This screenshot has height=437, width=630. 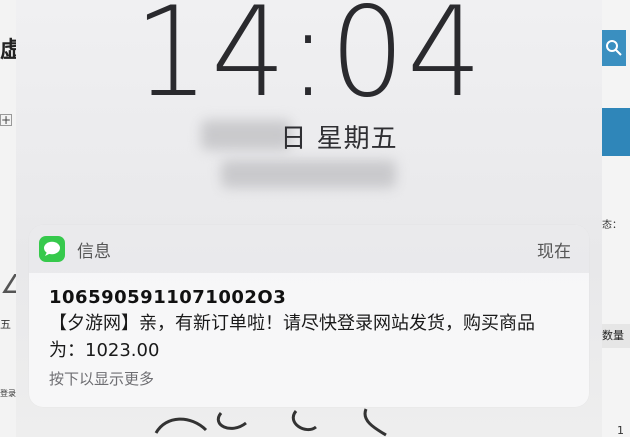 What do you see at coordinates (94, 251) in the screenshot?
I see `app-name: 信息` at bounding box center [94, 251].